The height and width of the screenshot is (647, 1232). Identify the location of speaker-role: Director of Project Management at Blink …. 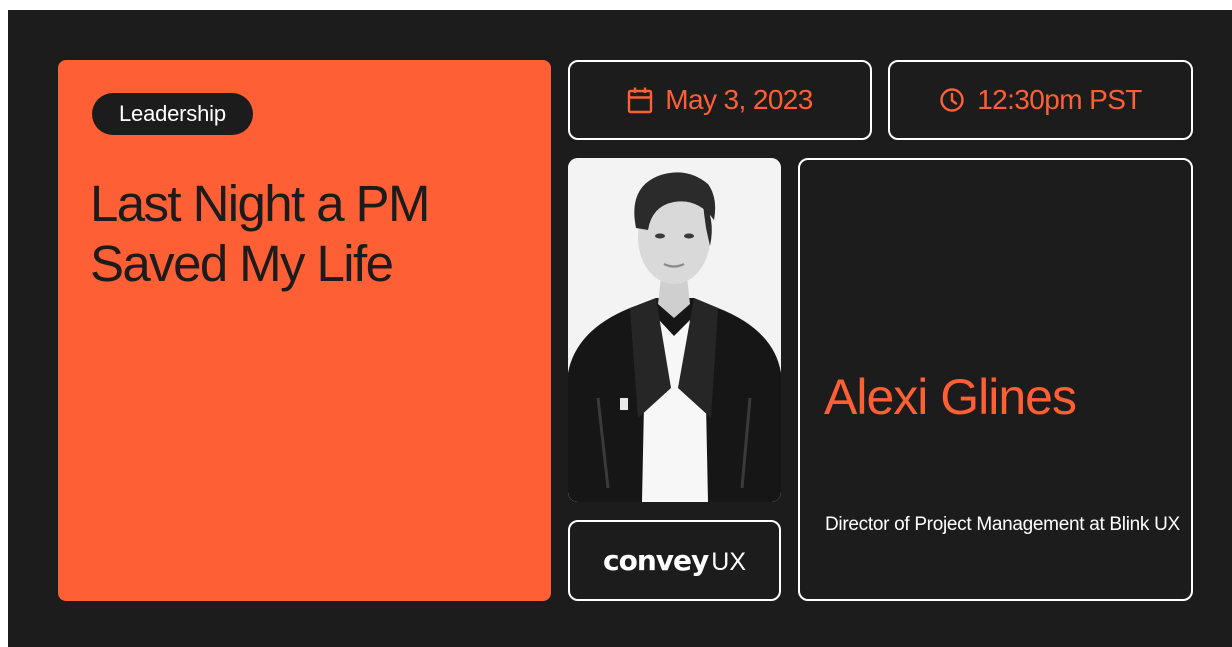
(1002, 524).